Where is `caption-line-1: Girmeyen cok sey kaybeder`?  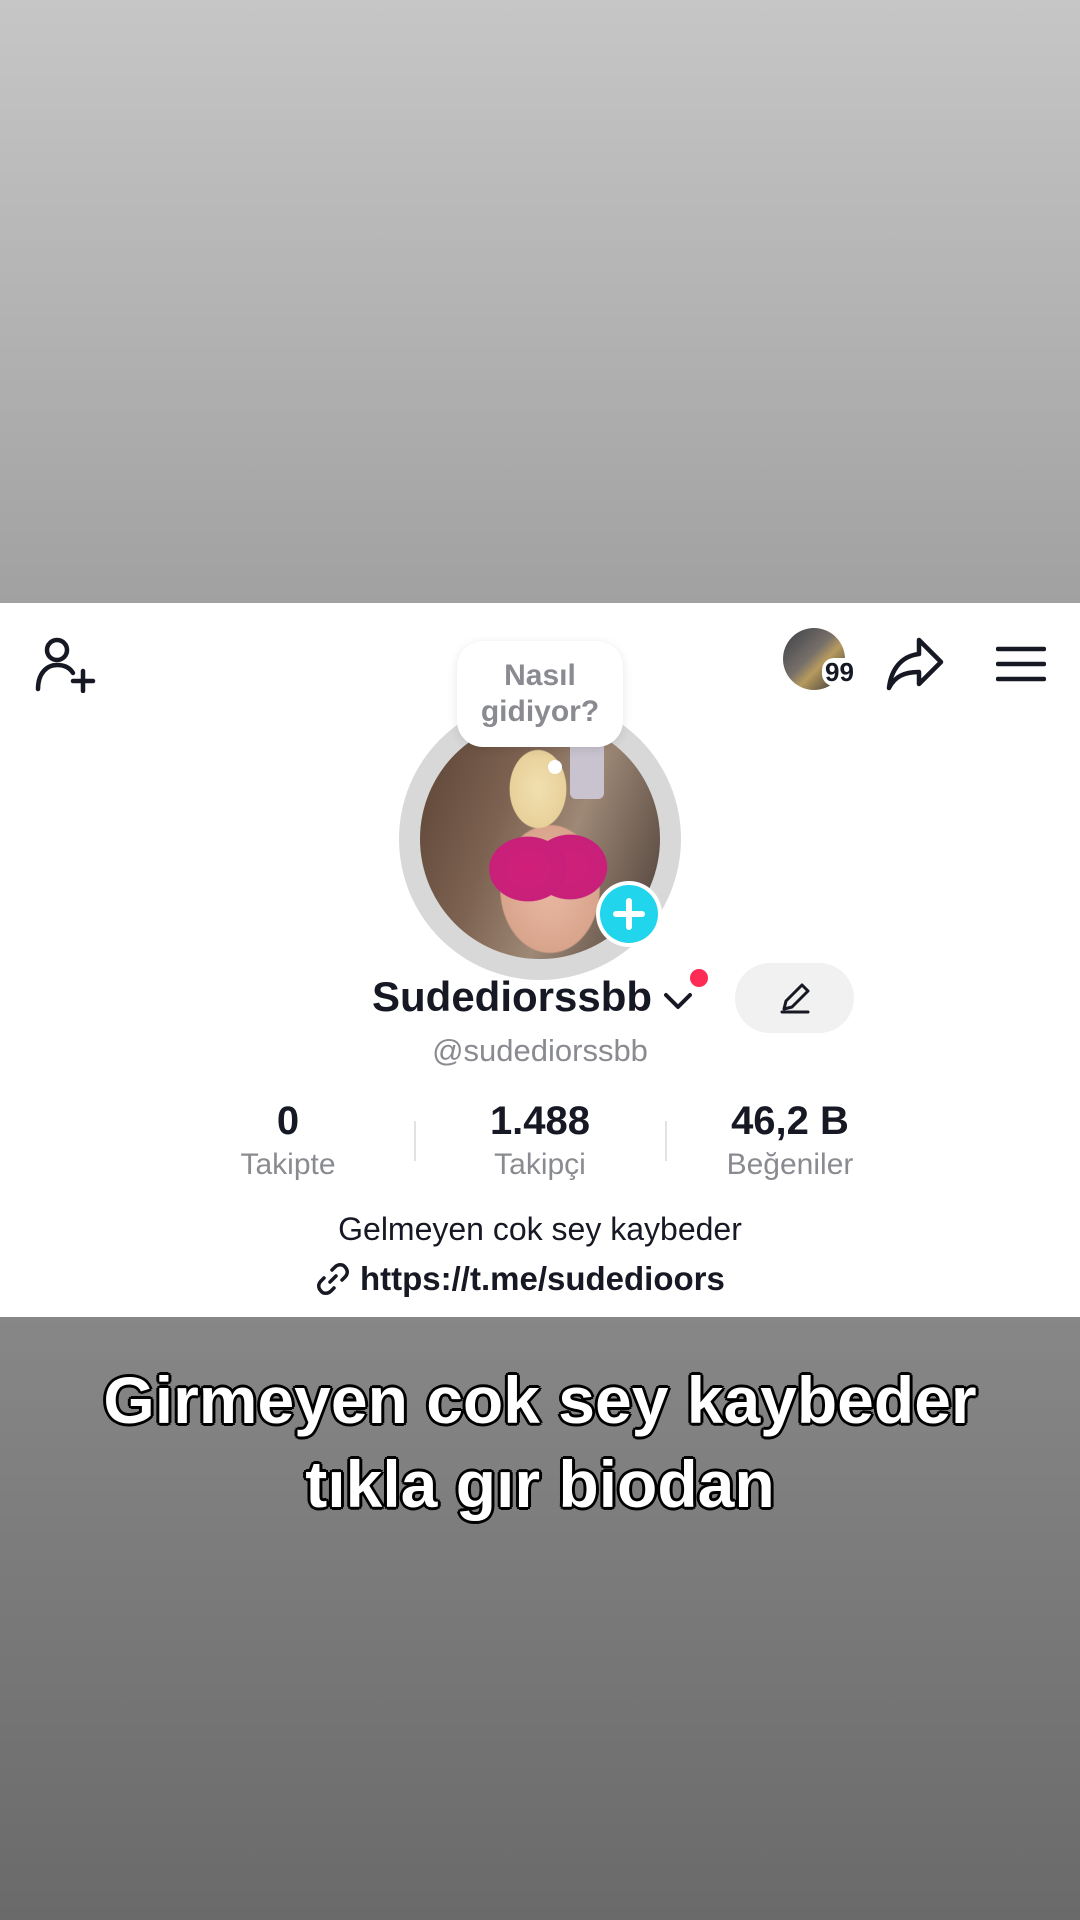 caption-line-1: Girmeyen cok sey kaybeder is located at coordinates (540, 1400).